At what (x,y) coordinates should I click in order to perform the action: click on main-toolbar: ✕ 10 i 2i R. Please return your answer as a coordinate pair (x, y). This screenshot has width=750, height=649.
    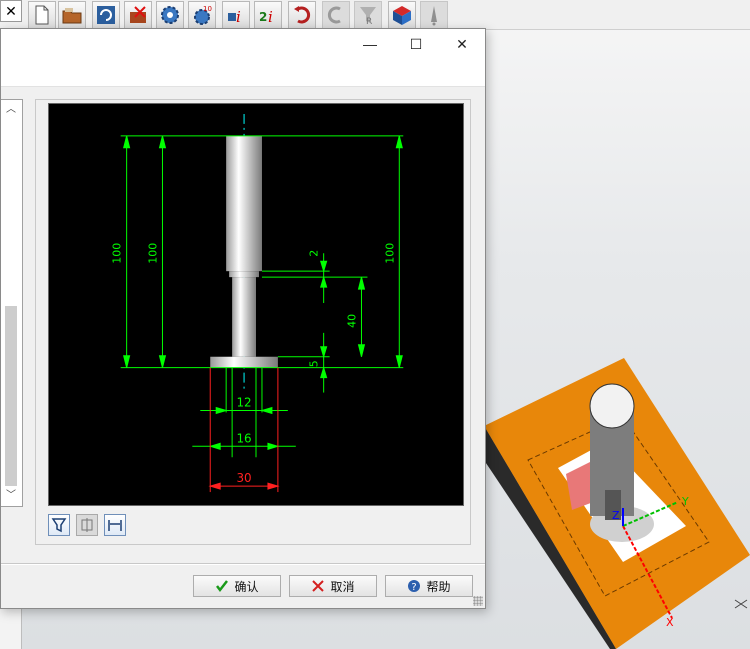
    Looking at the image, I should click on (375, 15).